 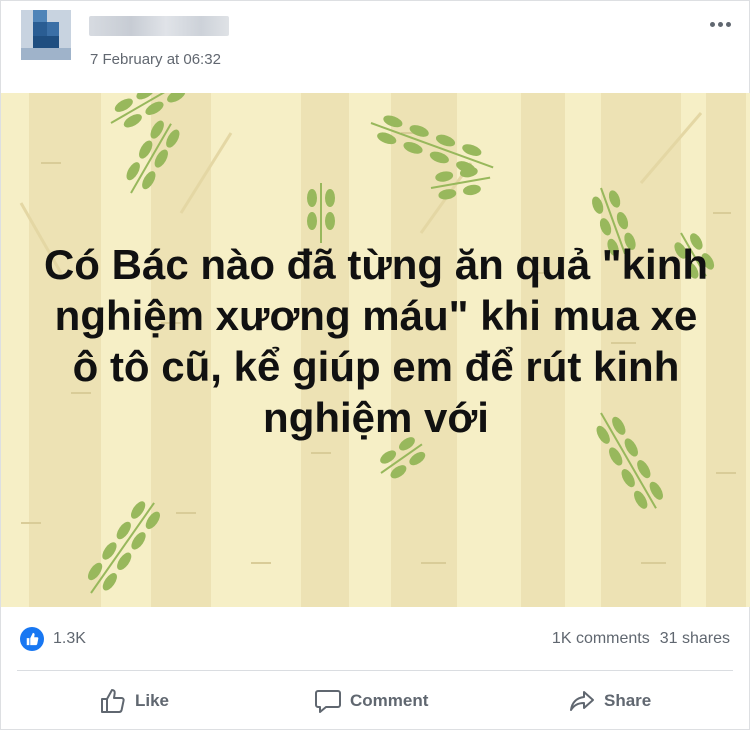 I want to click on avatar, so click(x=46, y=35).